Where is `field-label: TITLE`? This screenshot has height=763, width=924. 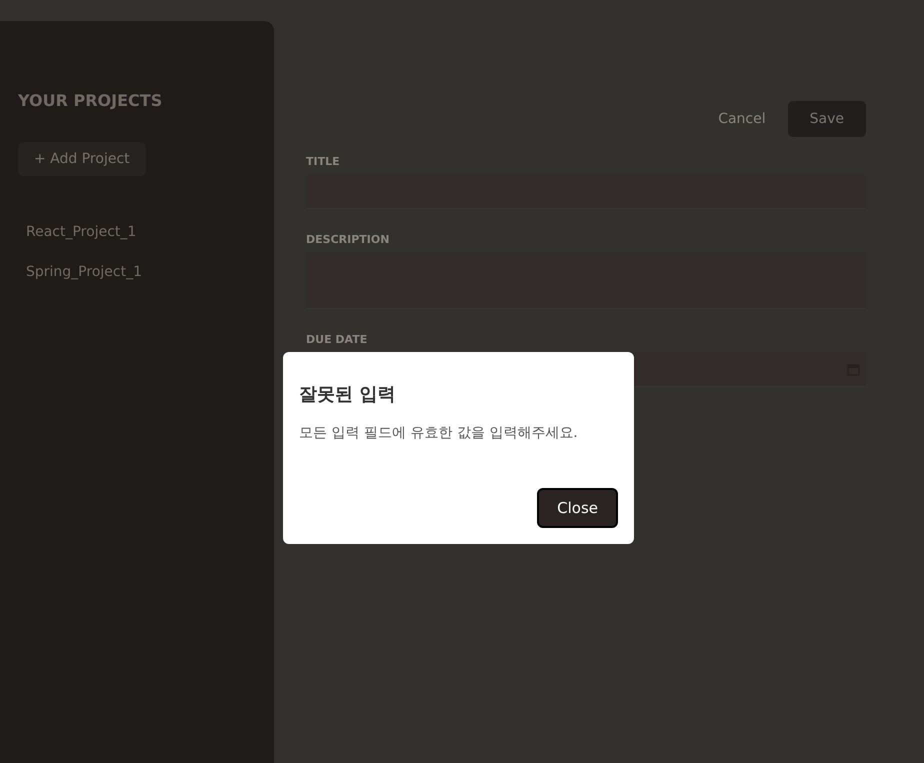 field-label: TITLE is located at coordinates (323, 161).